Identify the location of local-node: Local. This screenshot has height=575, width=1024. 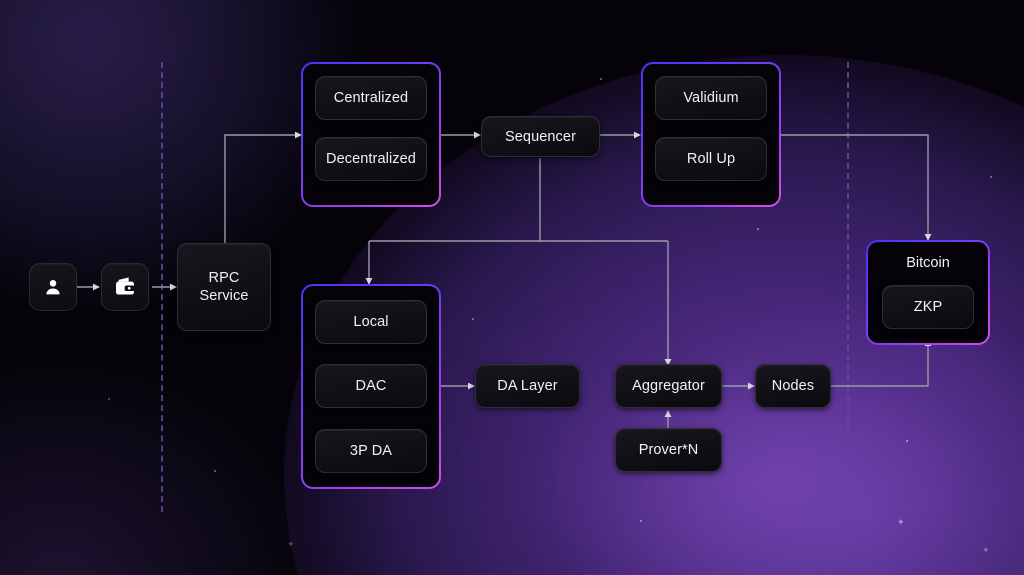
(371, 322).